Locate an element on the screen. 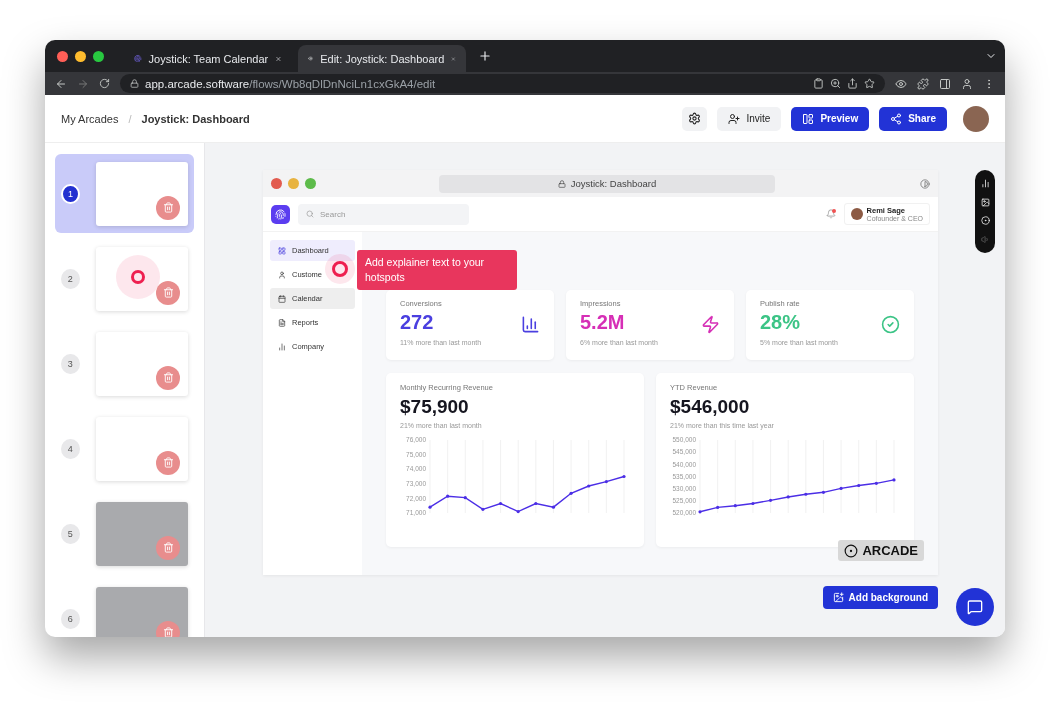 This screenshot has width=1050, height=723. url-path: /flows/Wb8qDlDnNciLn1cxGkA4/edit is located at coordinates (342, 83).